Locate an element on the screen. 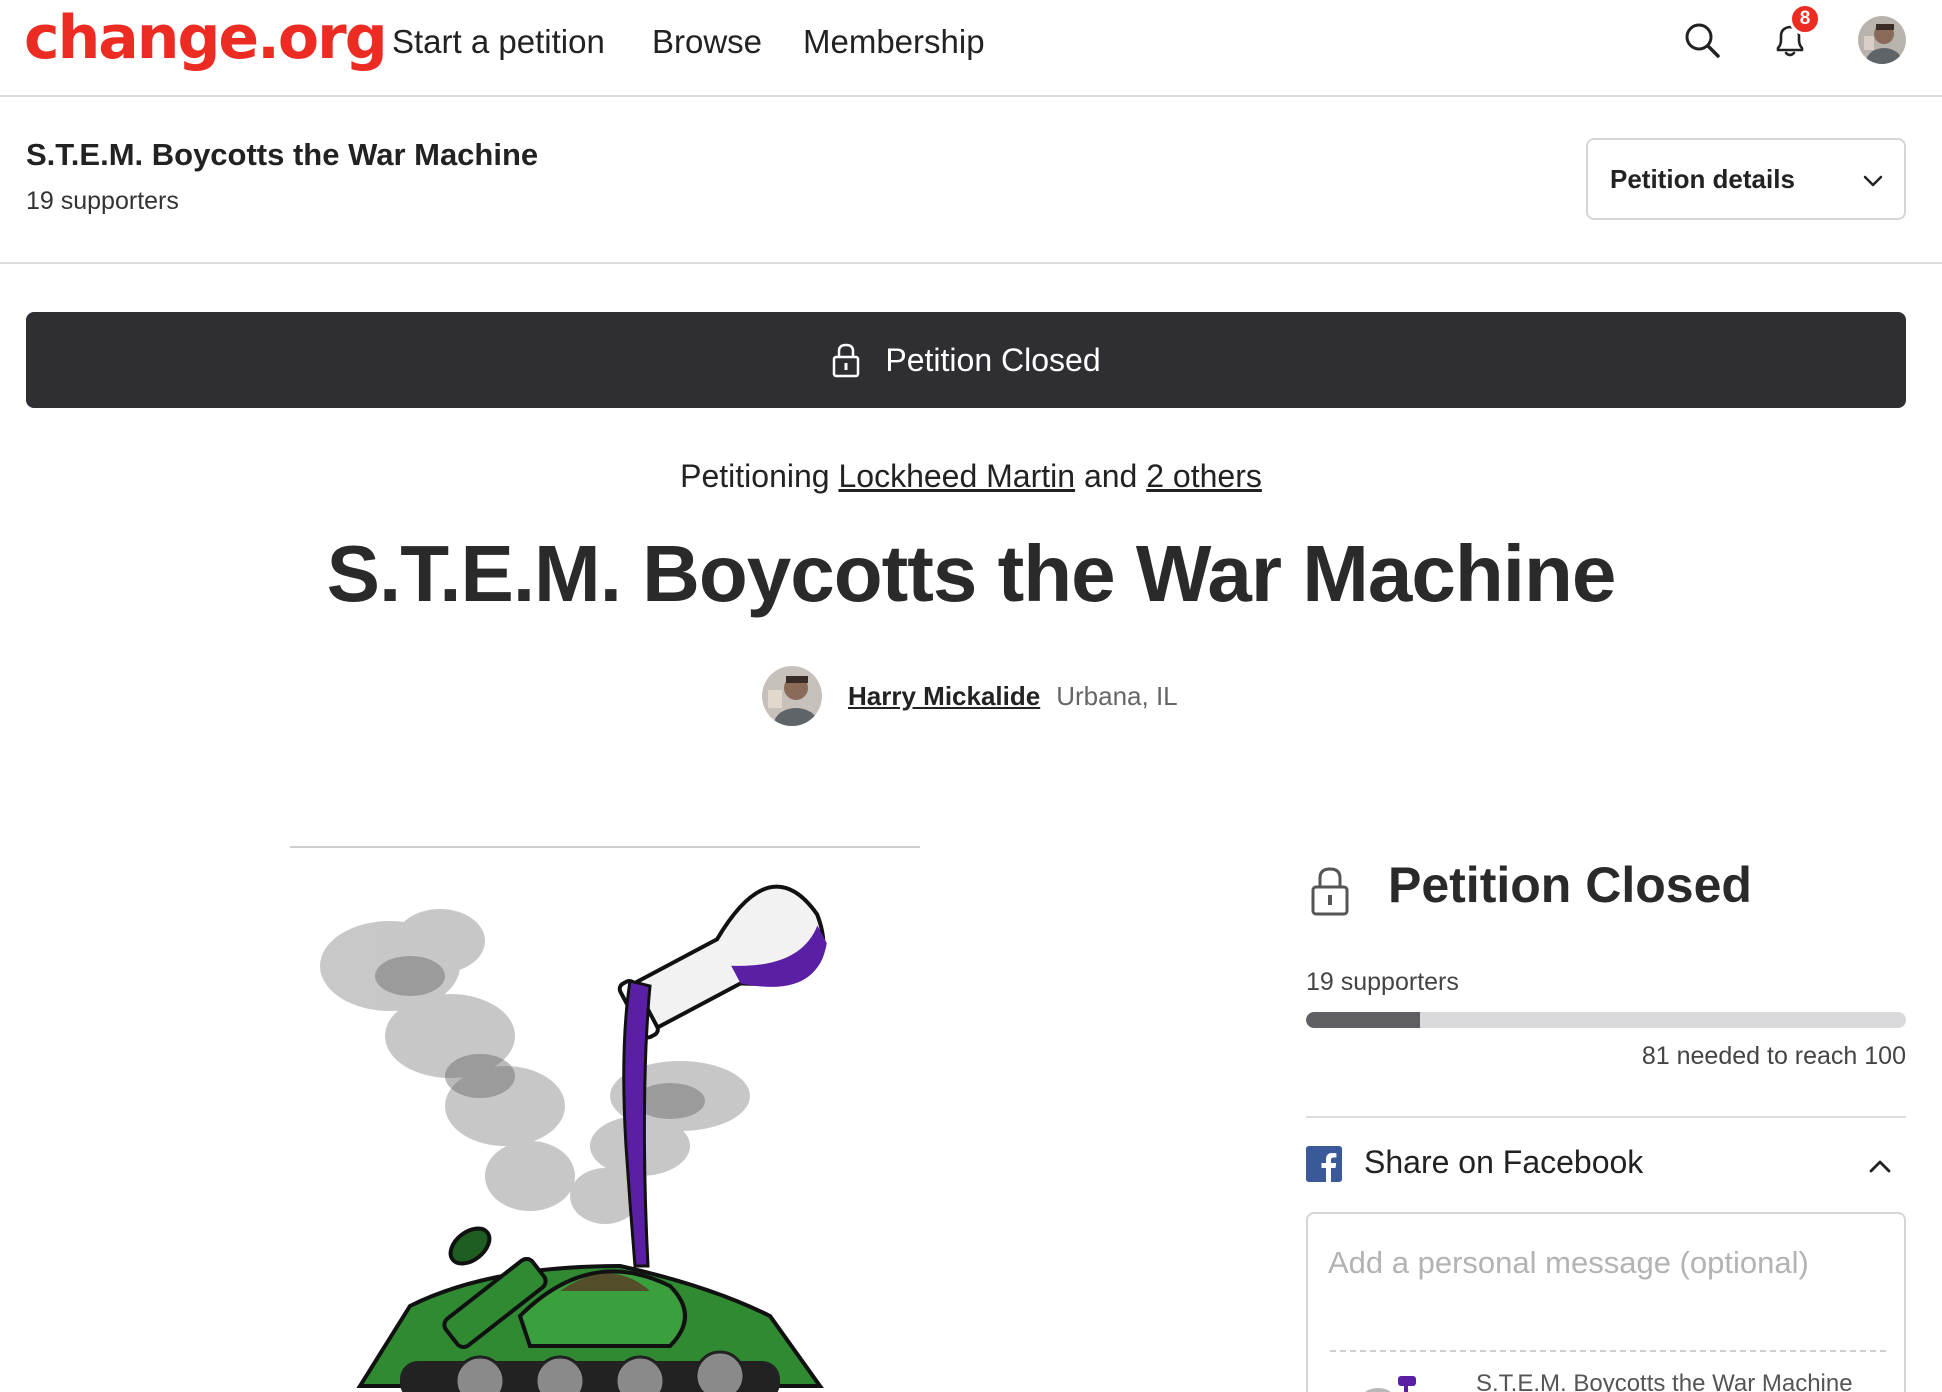 The image size is (1942, 1392). petition-details-dropdown: Petition details is located at coordinates (1746, 179).